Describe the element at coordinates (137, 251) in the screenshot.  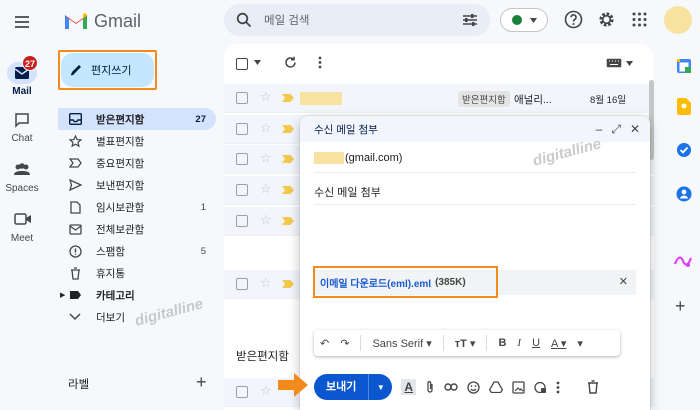
I see `nav-item-spam: 스팸함 5` at that location.